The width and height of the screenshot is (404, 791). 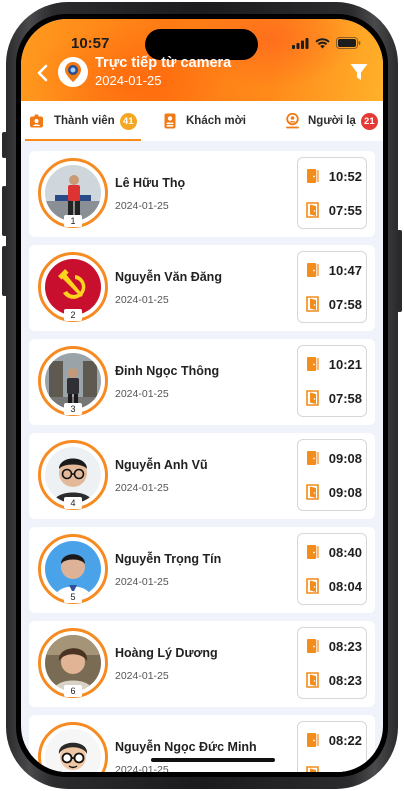 I want to click on avatar: 1, so click(x=73, y=193).